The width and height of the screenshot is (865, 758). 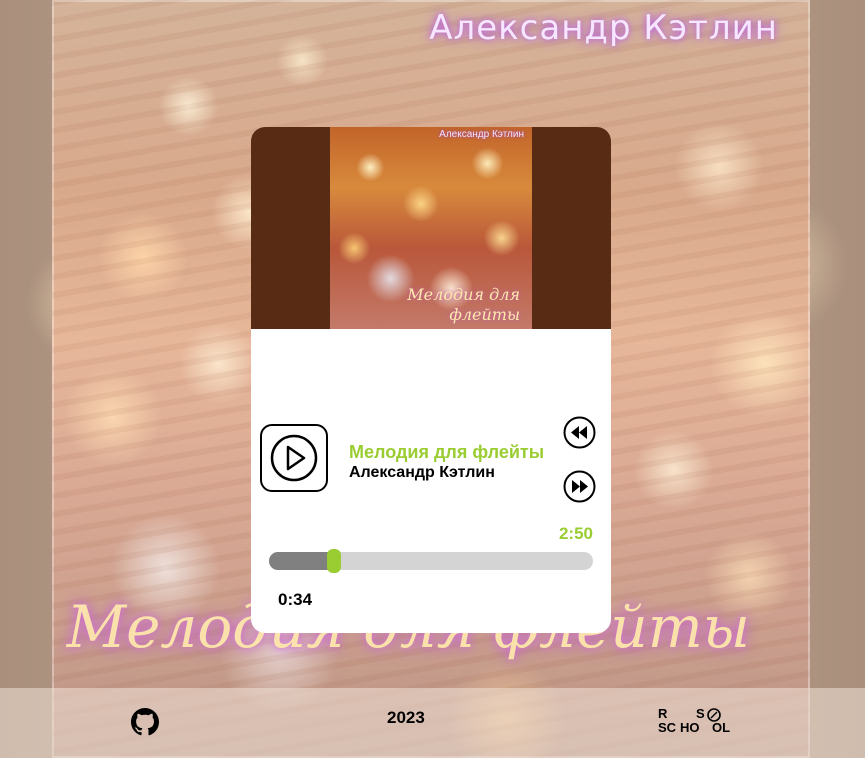 I want to click on svg-text: OL, so click(x=721, y=727).